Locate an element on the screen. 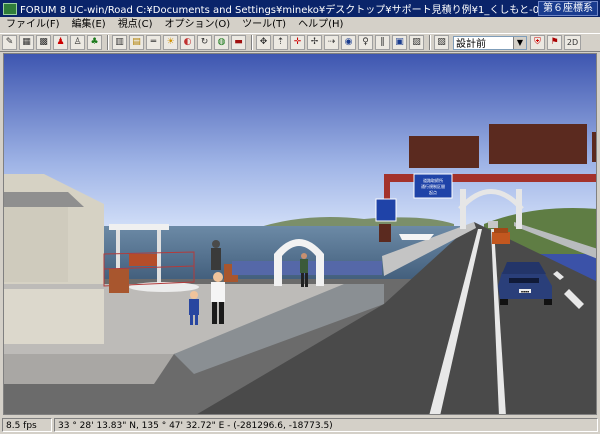 The height and width of the screenshot is (434, 600). sign-board is located at coordinates (385, 233).